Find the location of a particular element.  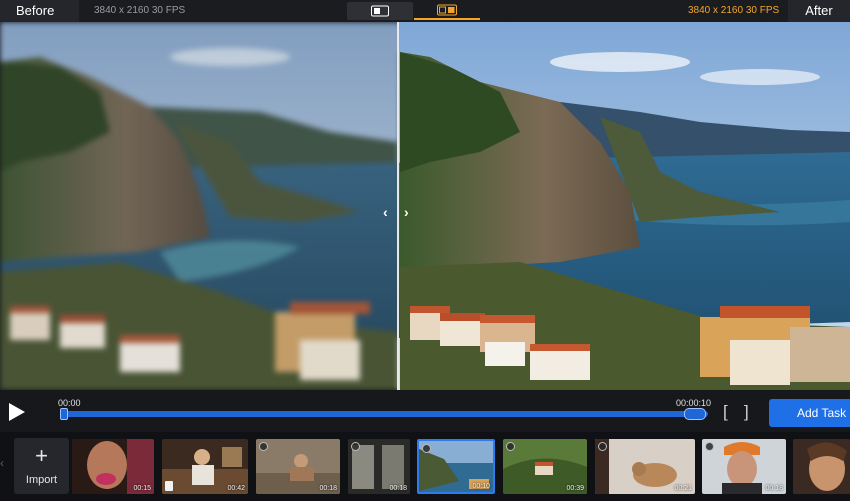

compare-divider-handle is located at coordinates (398, 206).